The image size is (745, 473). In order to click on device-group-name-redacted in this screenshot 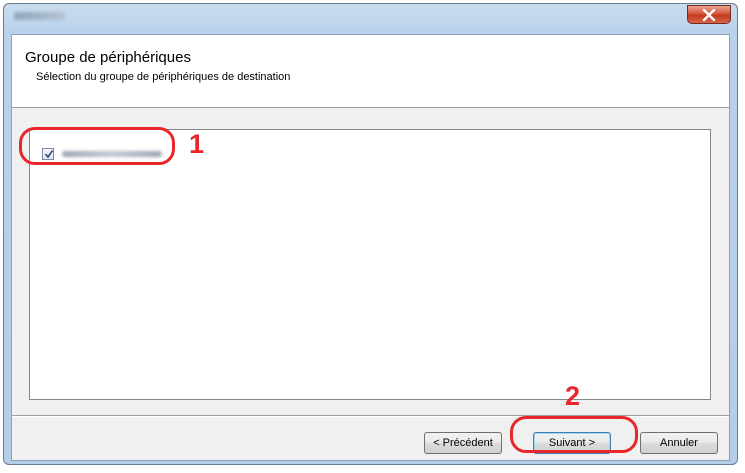, I will do `click(112, 154)`.